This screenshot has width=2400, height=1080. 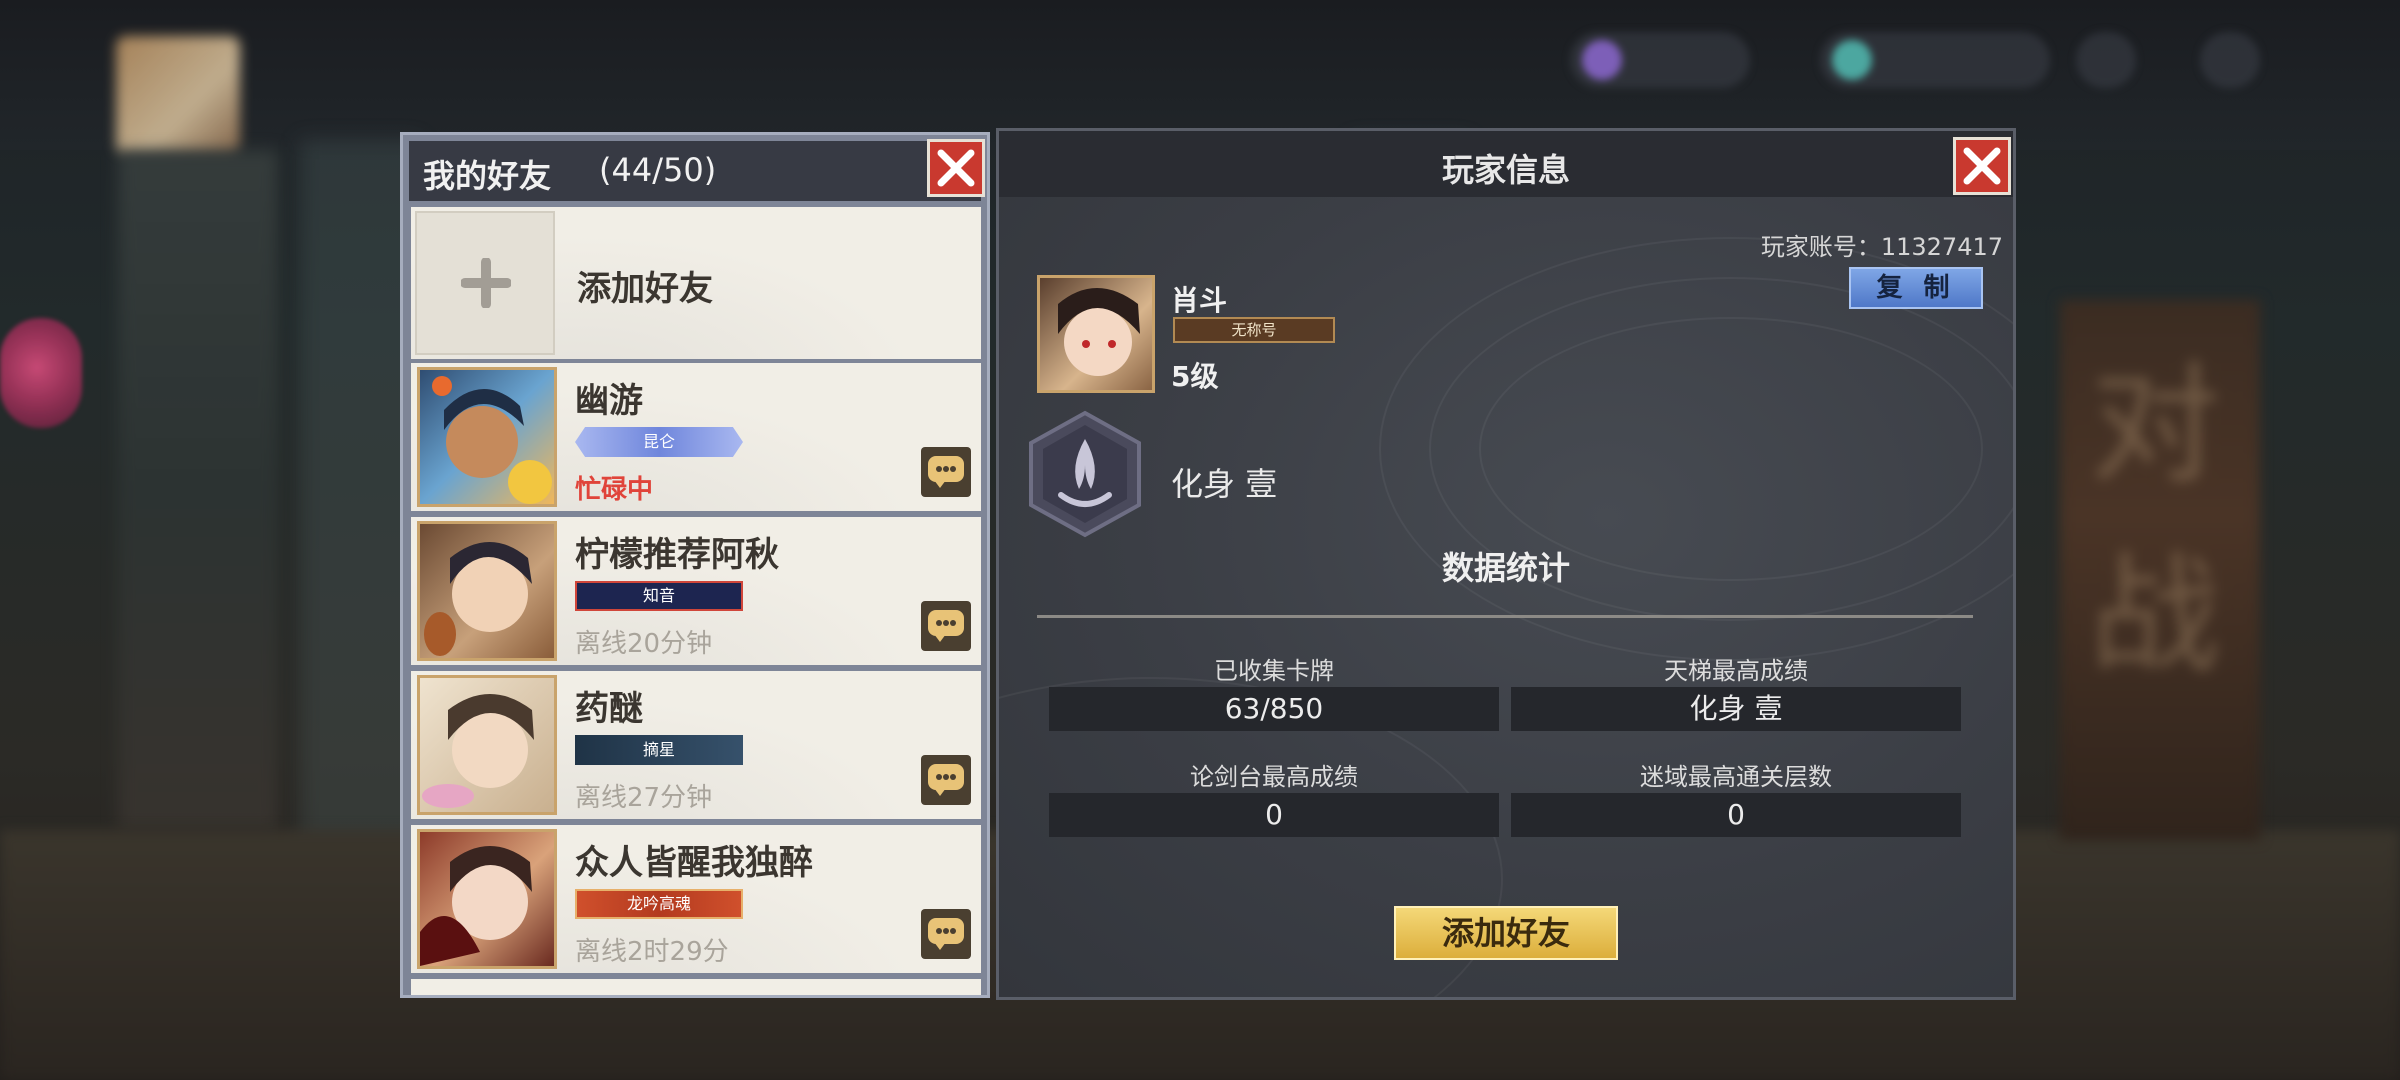 I want to click on player-avatar, so click(x=1096, y=334).